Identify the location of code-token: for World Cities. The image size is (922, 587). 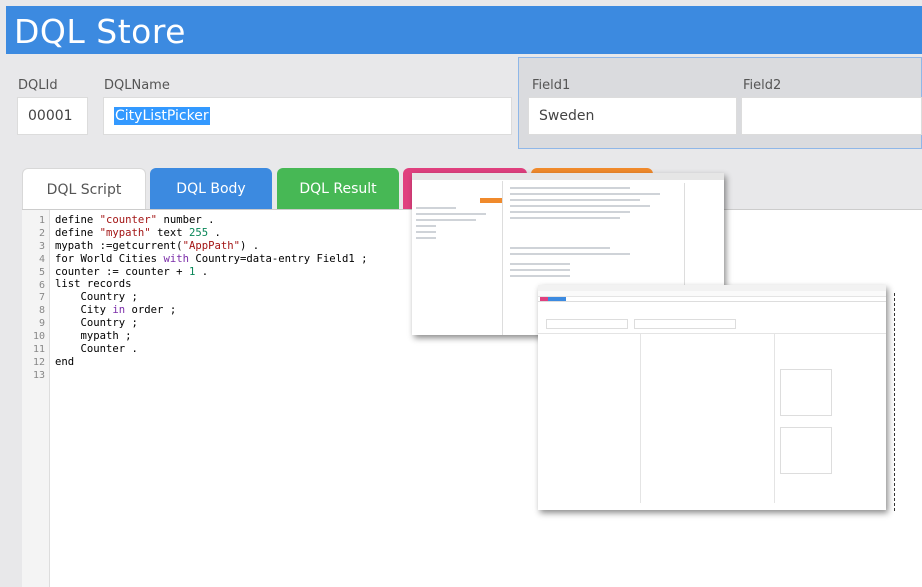
(109, 258).